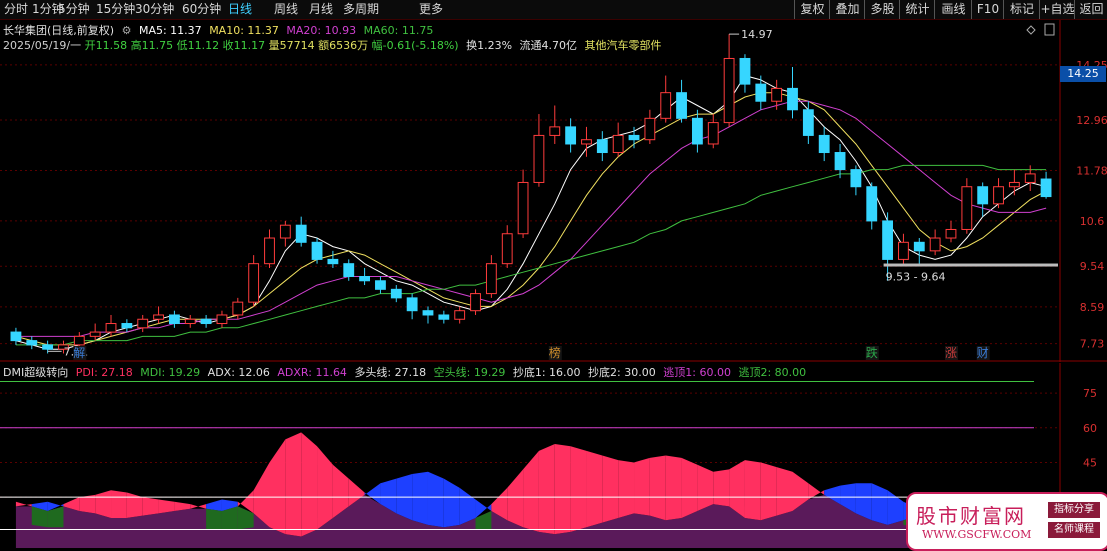 Image resolution: width=1107 pixels, height=551 pixels. What do you see at coordinates (953, 9) in the screenshot?
I see `toolbar-button-4: 画线` at bounding box center [953, 9].